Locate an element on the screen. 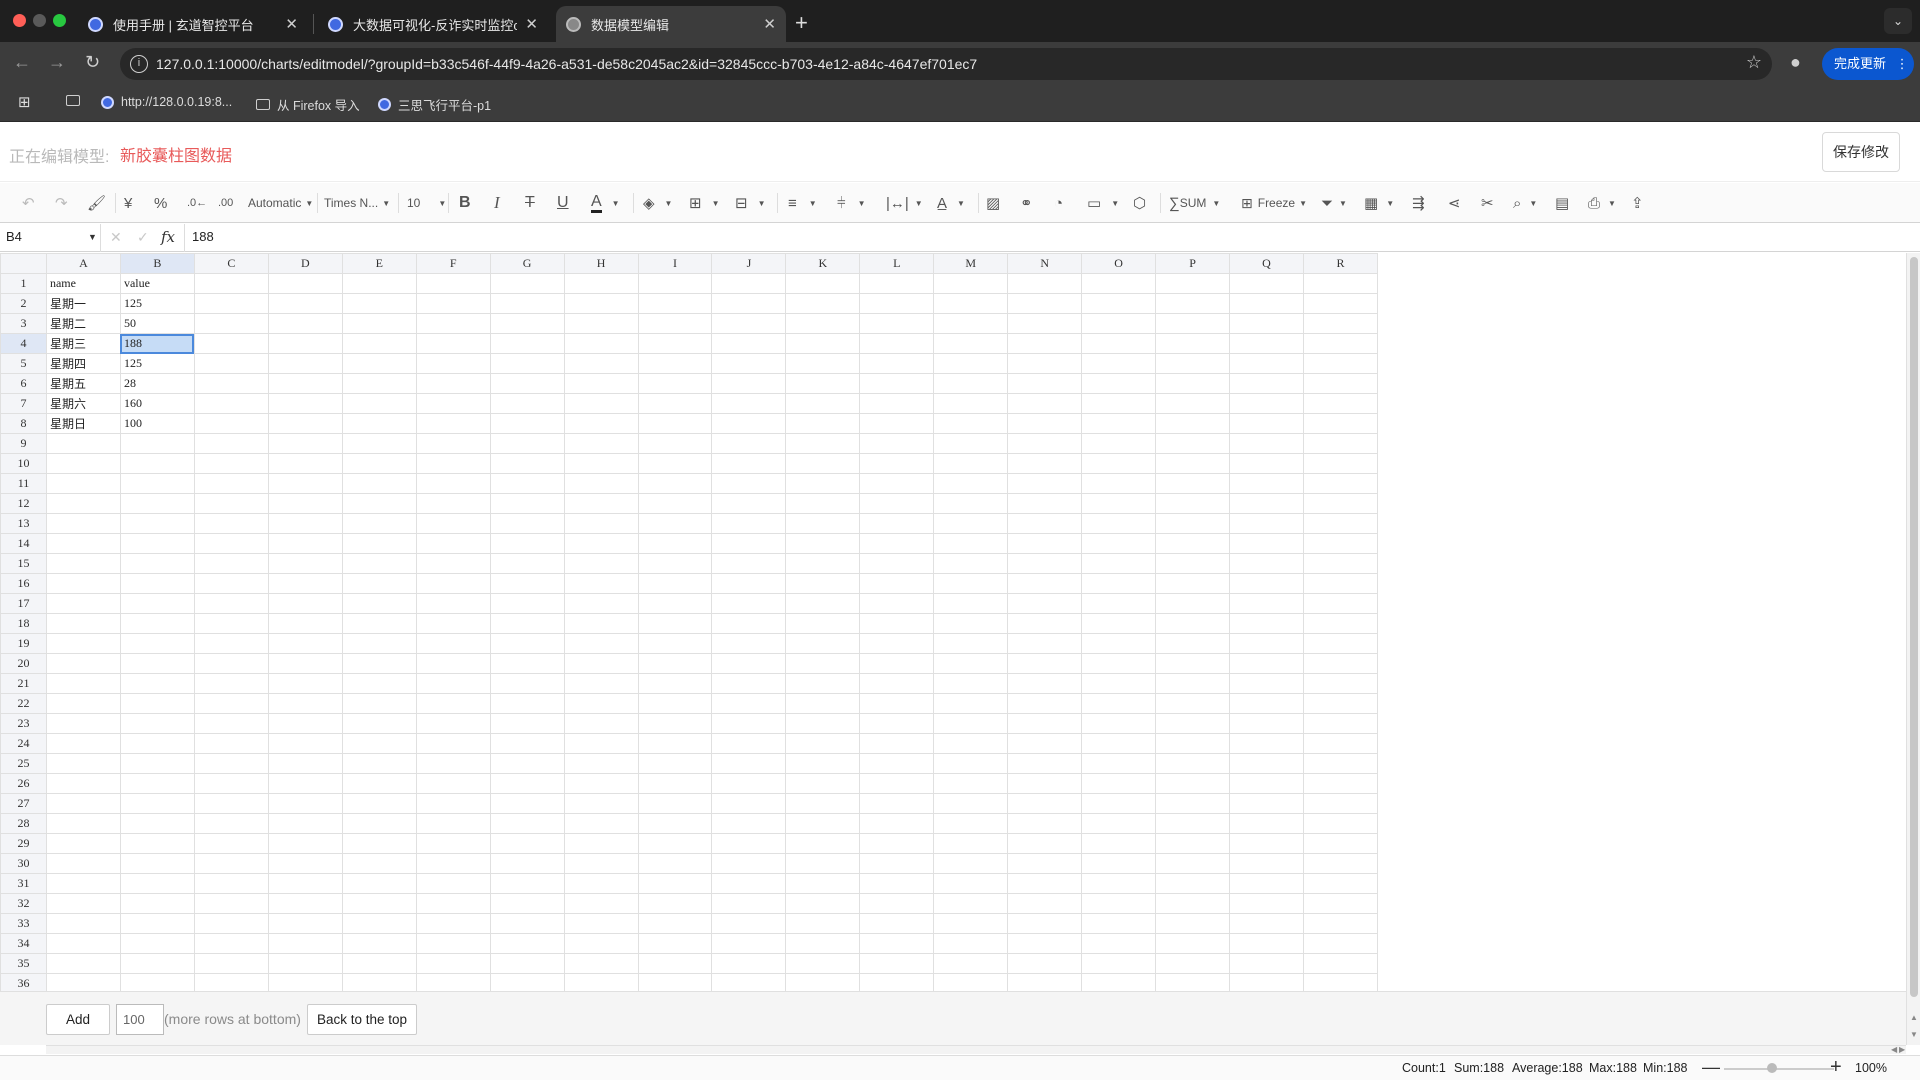 Image resolution: width=1920 pixels, height=1080 pixels. cell: 160 is located at coordinates (157, 403).